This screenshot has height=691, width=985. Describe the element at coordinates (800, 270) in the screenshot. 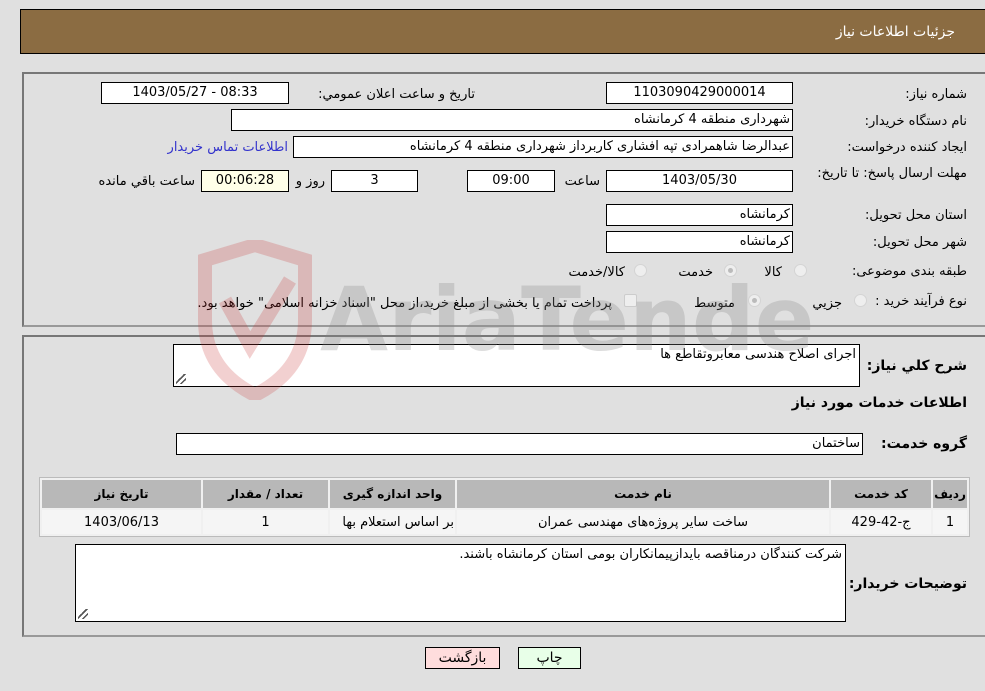

I see `category-goods-radio` at that location.